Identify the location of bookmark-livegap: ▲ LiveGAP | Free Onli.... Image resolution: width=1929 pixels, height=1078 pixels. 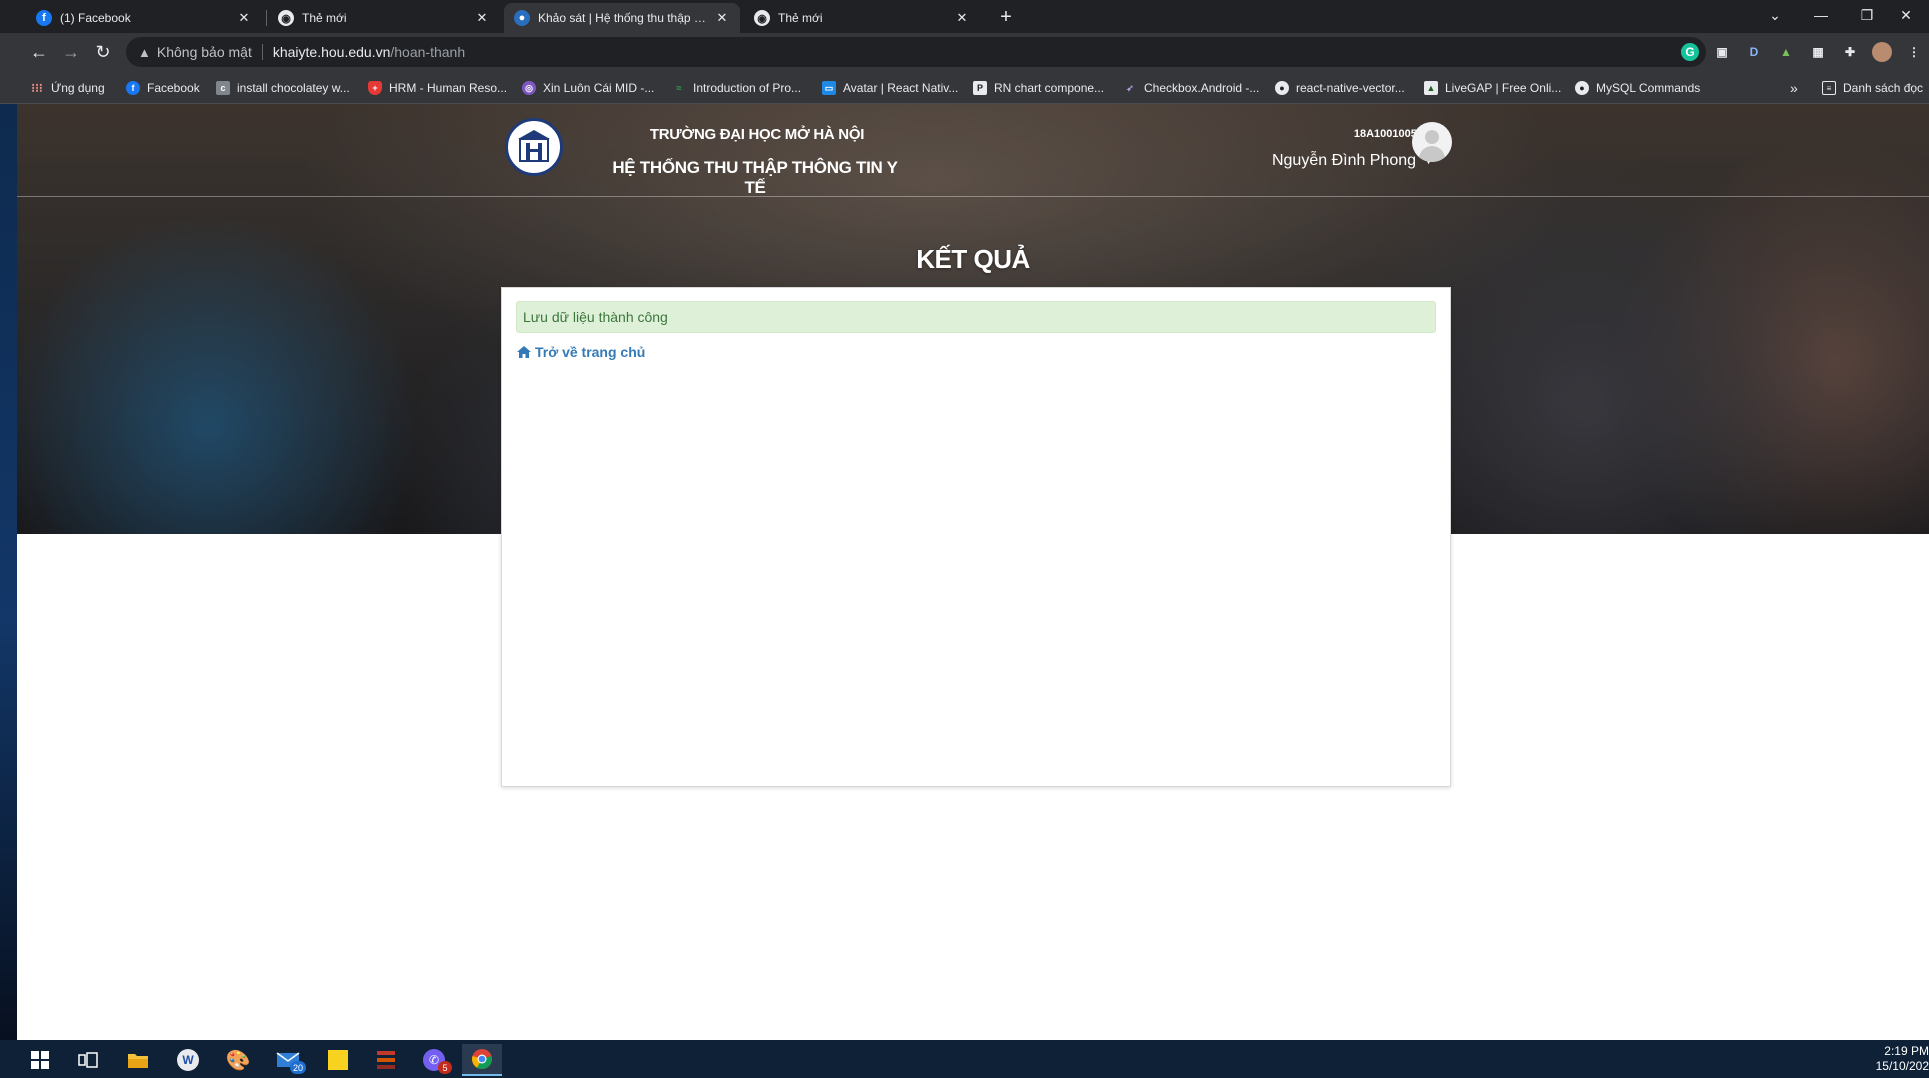
(1492, 88).